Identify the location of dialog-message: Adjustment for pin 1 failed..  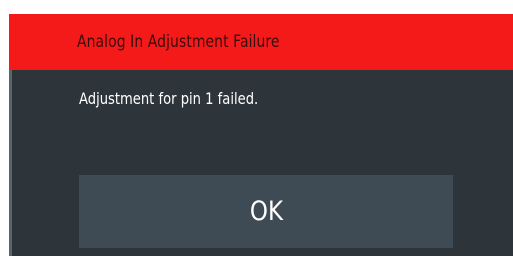
(169, 98).